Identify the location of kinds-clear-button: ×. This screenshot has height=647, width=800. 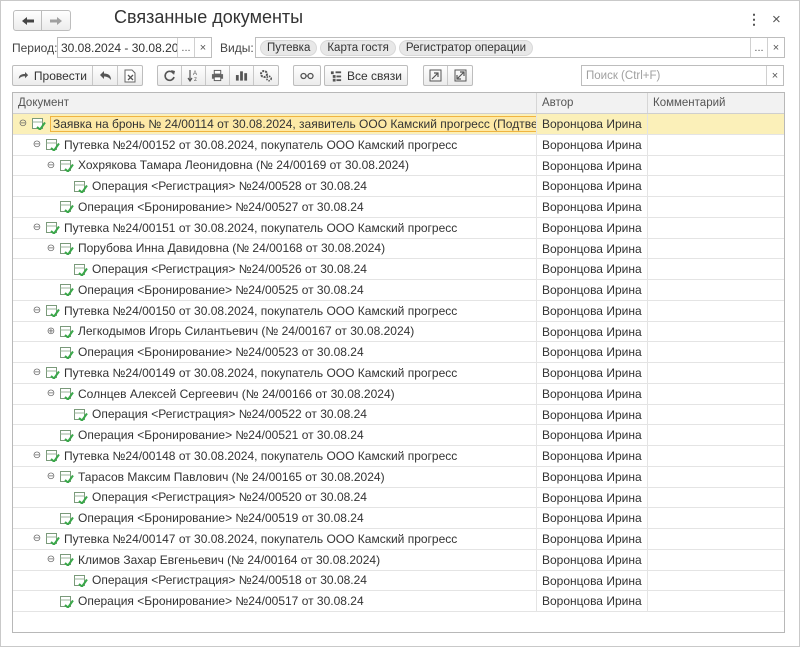
(775, 47).